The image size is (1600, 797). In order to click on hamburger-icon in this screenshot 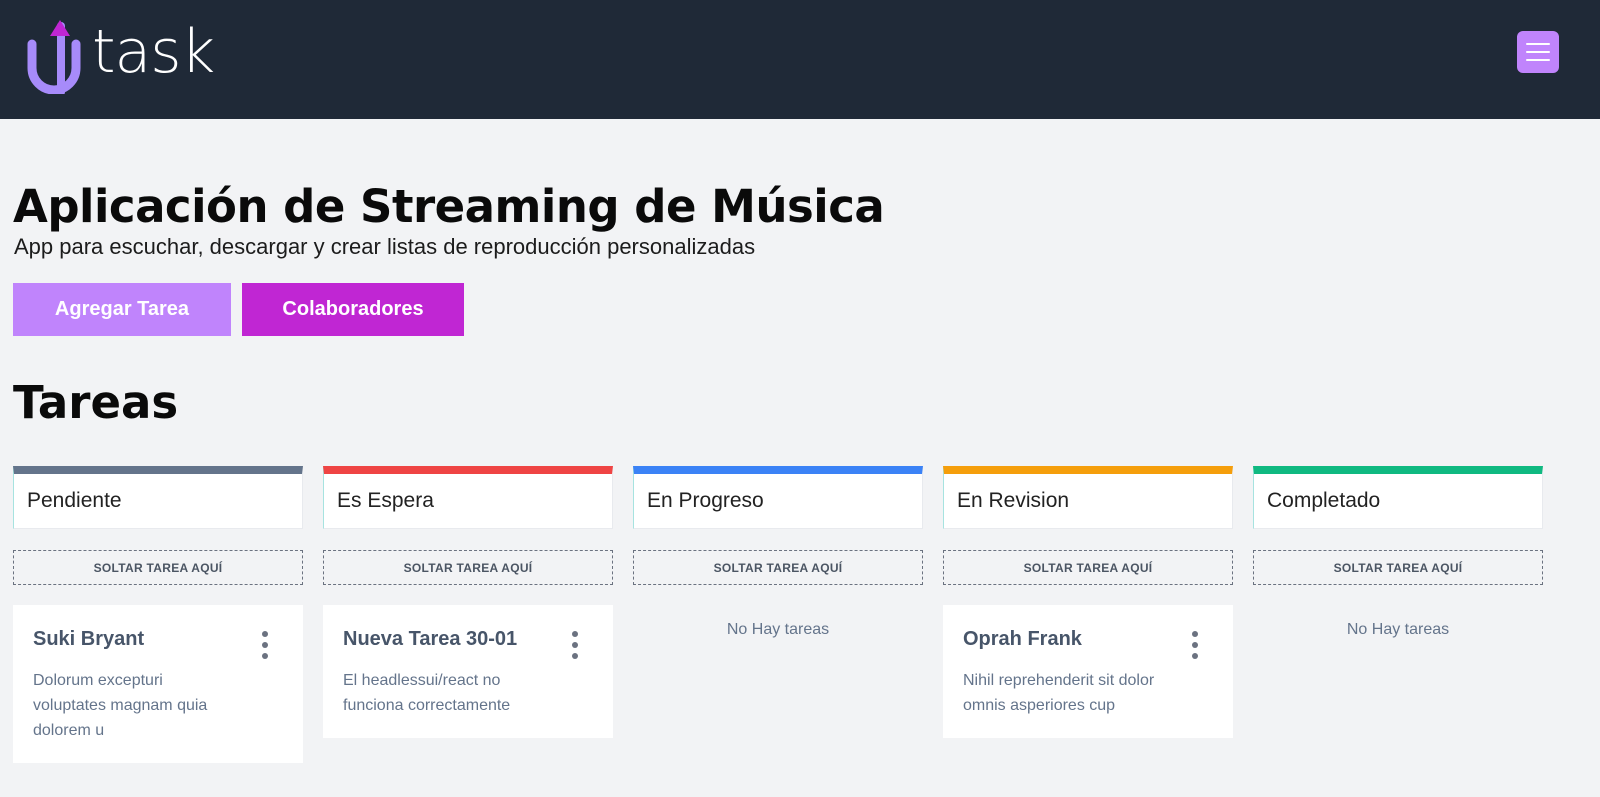, I will do `click(1538, 44)`.